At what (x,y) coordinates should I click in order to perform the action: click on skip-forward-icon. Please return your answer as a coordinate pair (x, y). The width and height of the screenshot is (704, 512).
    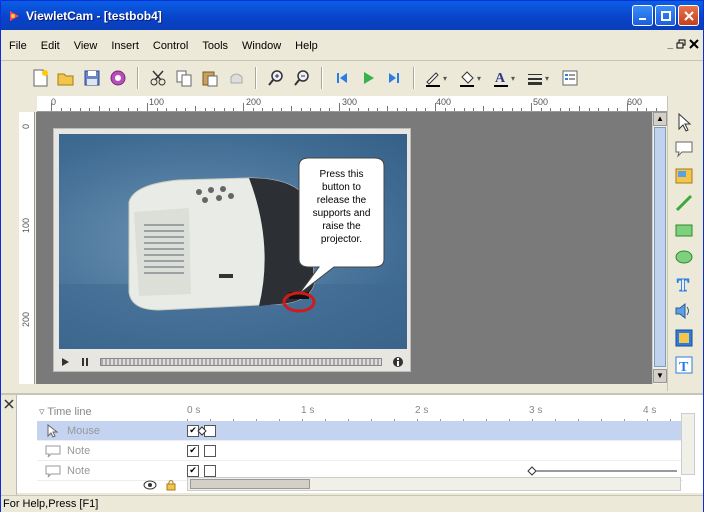
    Looking at the image, I should click on (394, 78).